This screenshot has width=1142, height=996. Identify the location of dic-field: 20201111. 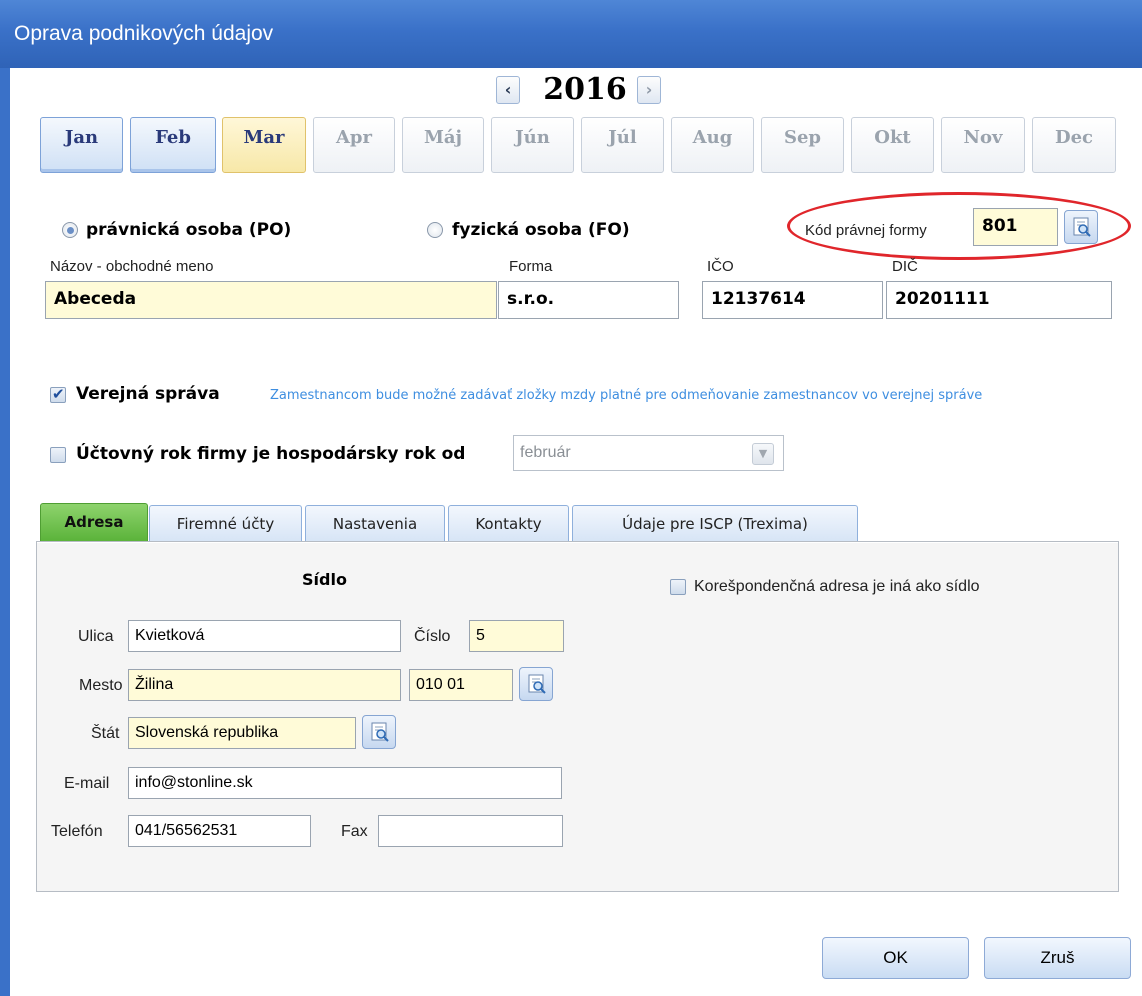
(999, 300).